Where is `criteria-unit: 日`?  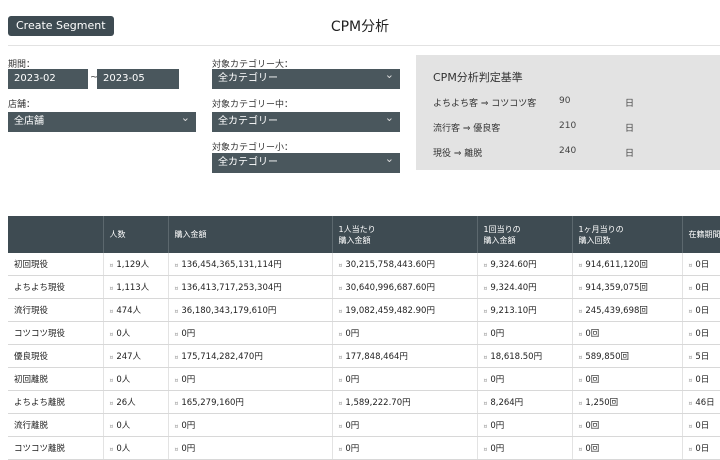
criteria-unit: 日 is located at coordinates (630, 129).